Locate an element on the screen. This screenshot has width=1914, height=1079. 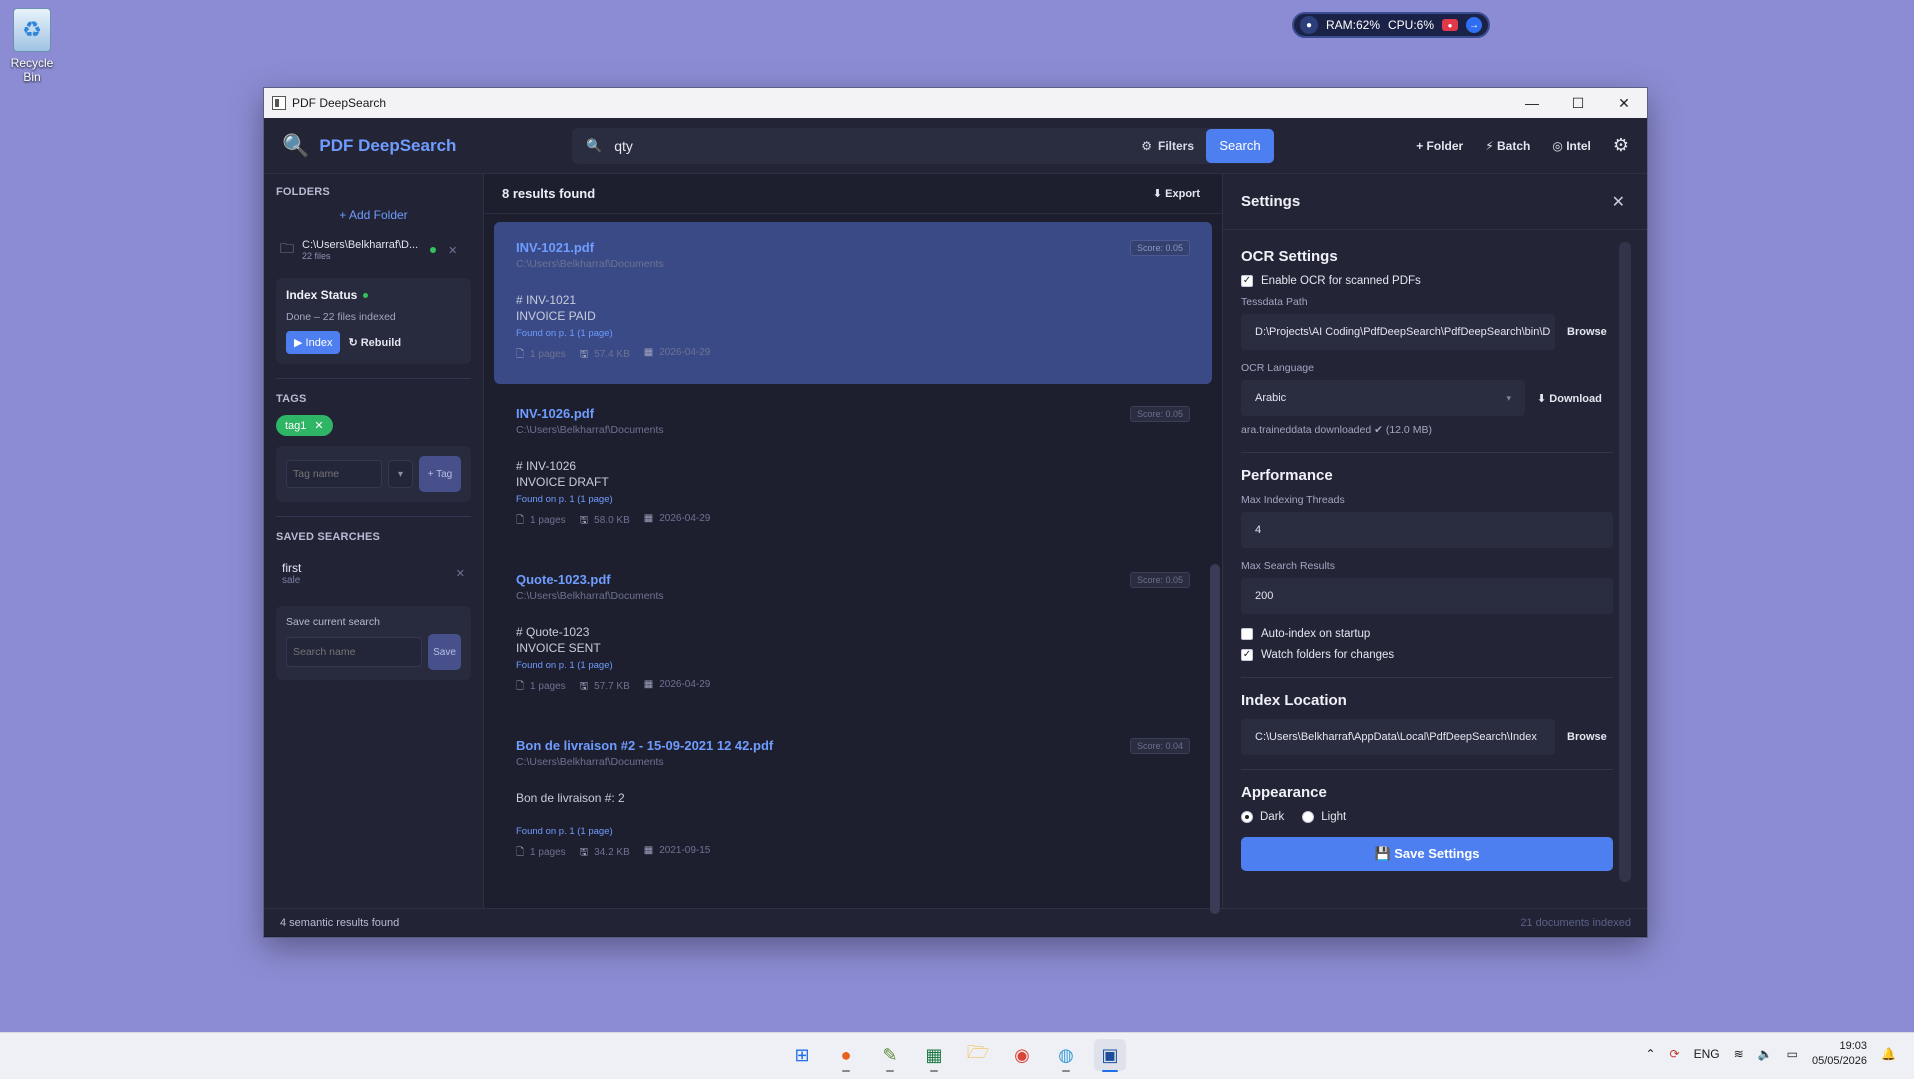
notepad-taskbar-icon: ✎ is located at coordinates (890, 1055).